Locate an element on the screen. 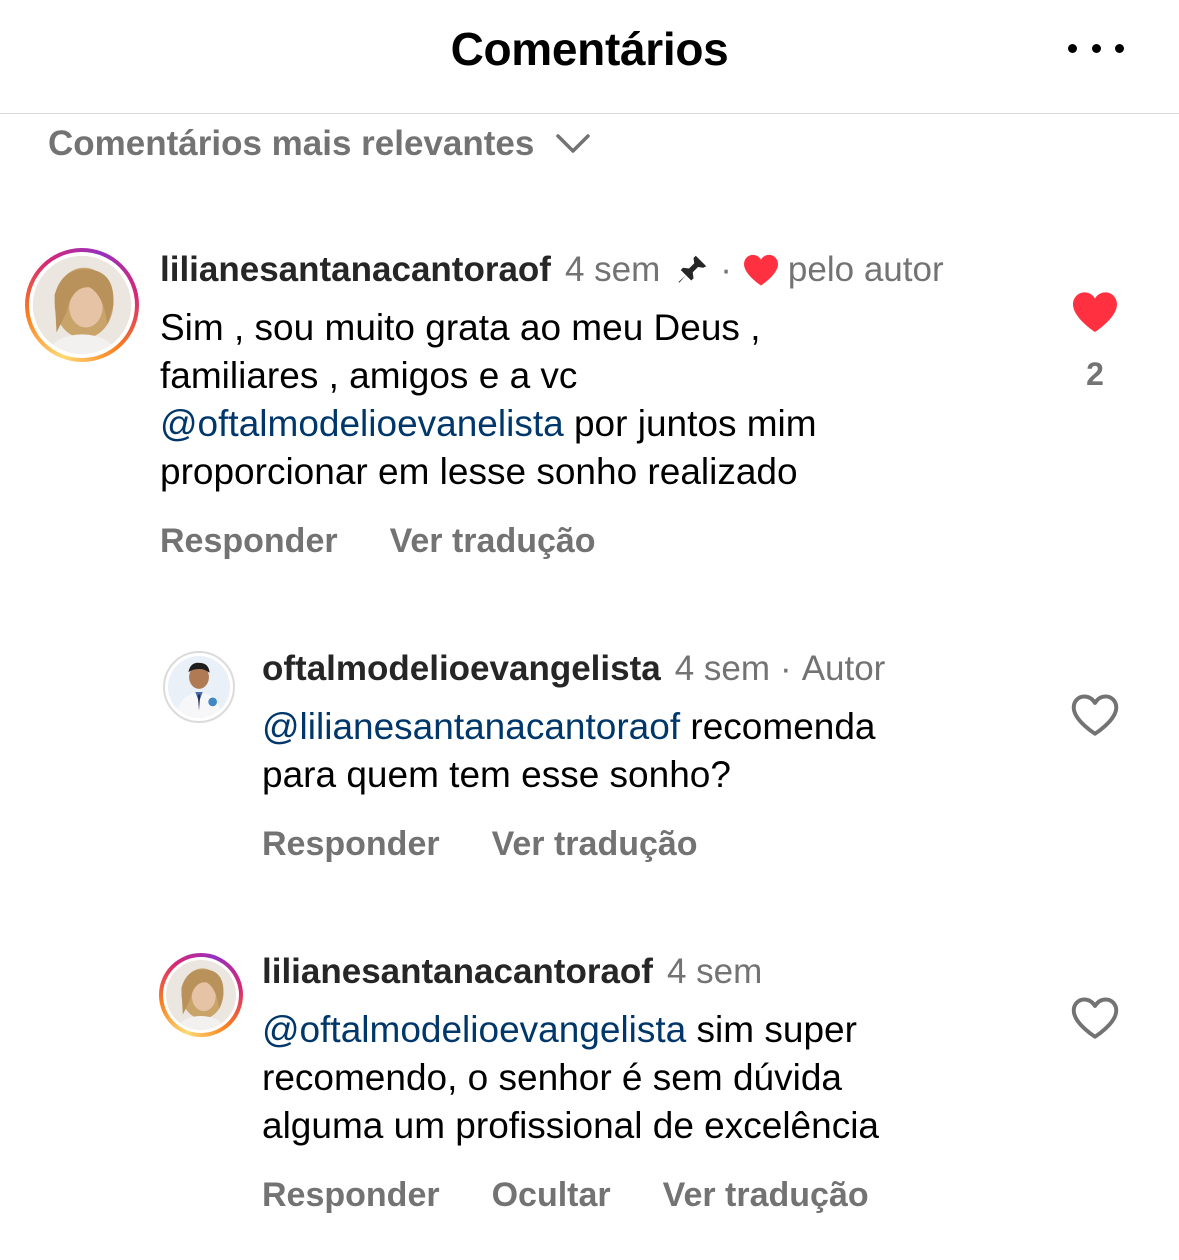  comment-line: alguma um profissional de excelência is located at coordinates (571, 1125).